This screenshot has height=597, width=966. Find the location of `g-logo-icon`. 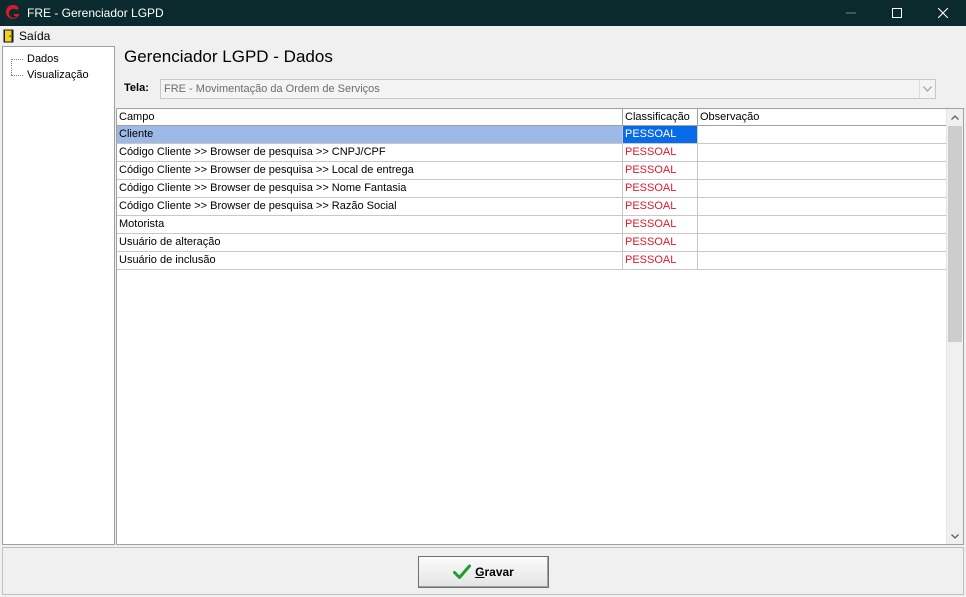

g-logo-icon is located at coordinates (12, 12).